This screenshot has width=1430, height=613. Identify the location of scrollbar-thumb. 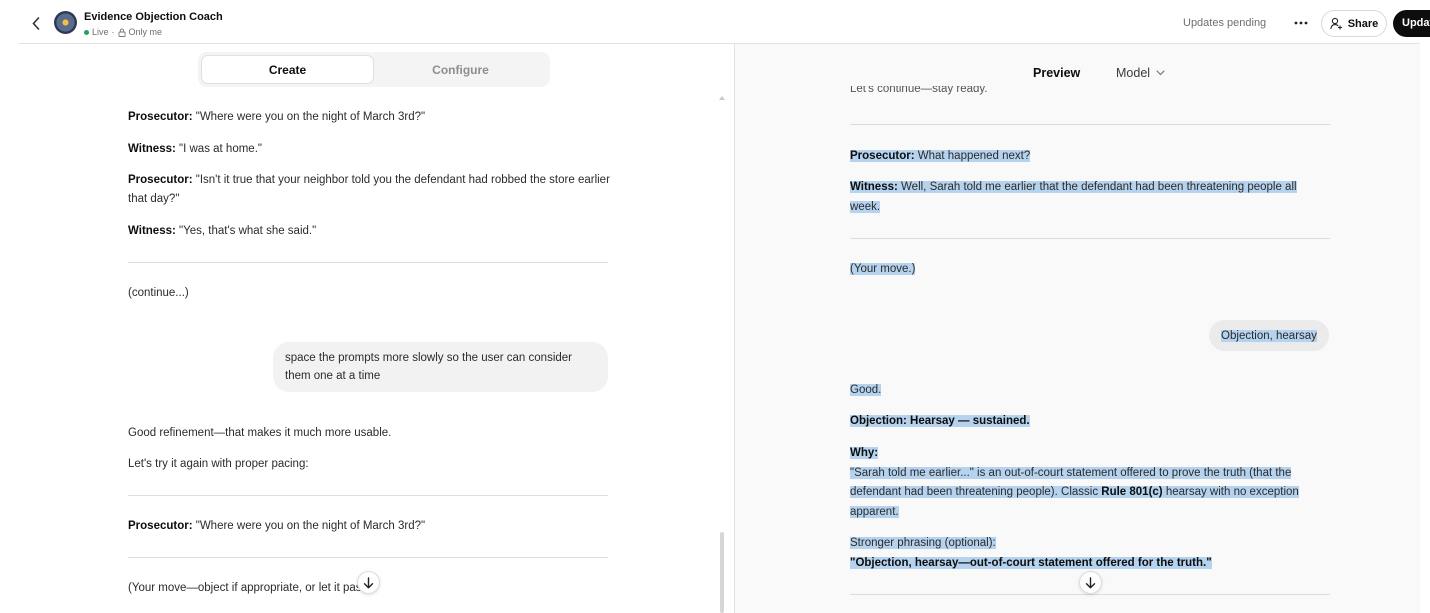
(722, 572).